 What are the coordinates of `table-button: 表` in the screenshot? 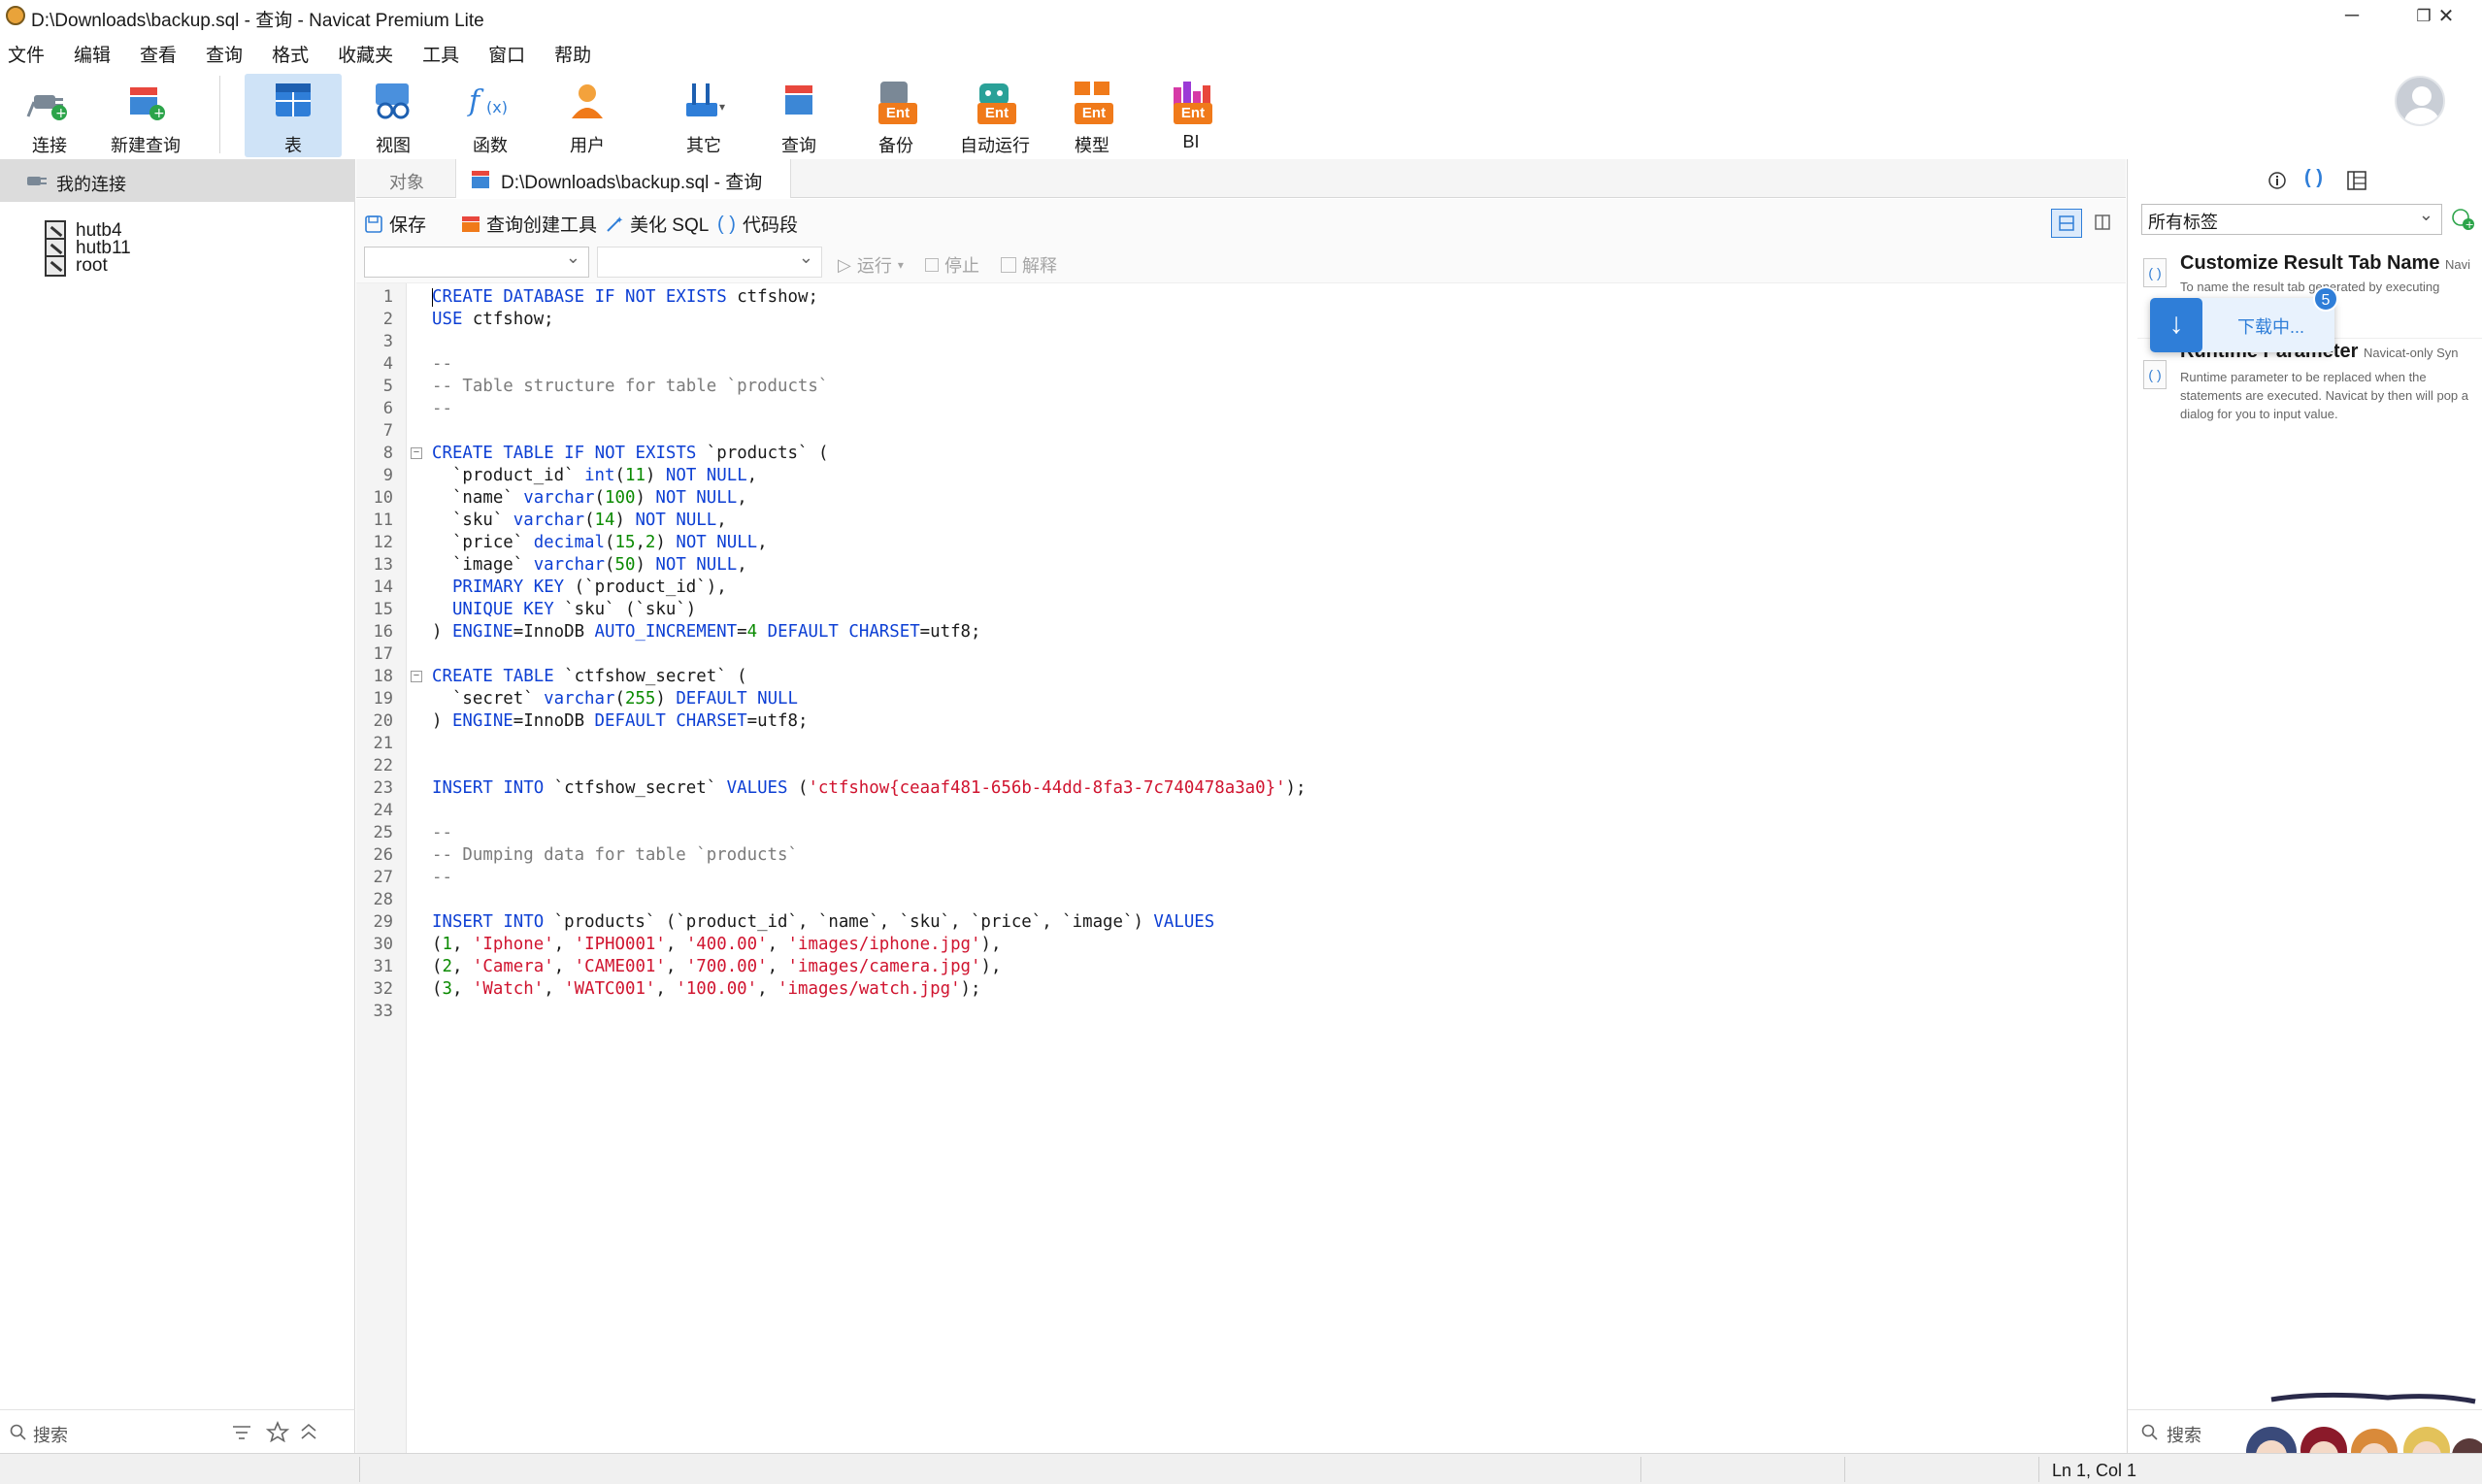 It's located at (293, 115).